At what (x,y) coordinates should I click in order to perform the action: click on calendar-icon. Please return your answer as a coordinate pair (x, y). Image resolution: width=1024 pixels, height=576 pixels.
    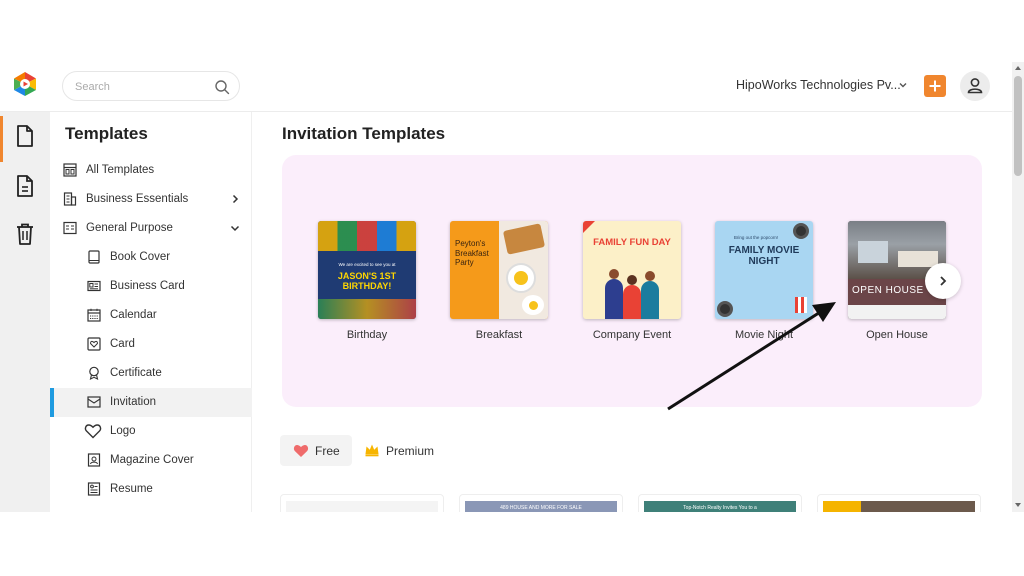
    Looking at the image, I should click on (94, 315).